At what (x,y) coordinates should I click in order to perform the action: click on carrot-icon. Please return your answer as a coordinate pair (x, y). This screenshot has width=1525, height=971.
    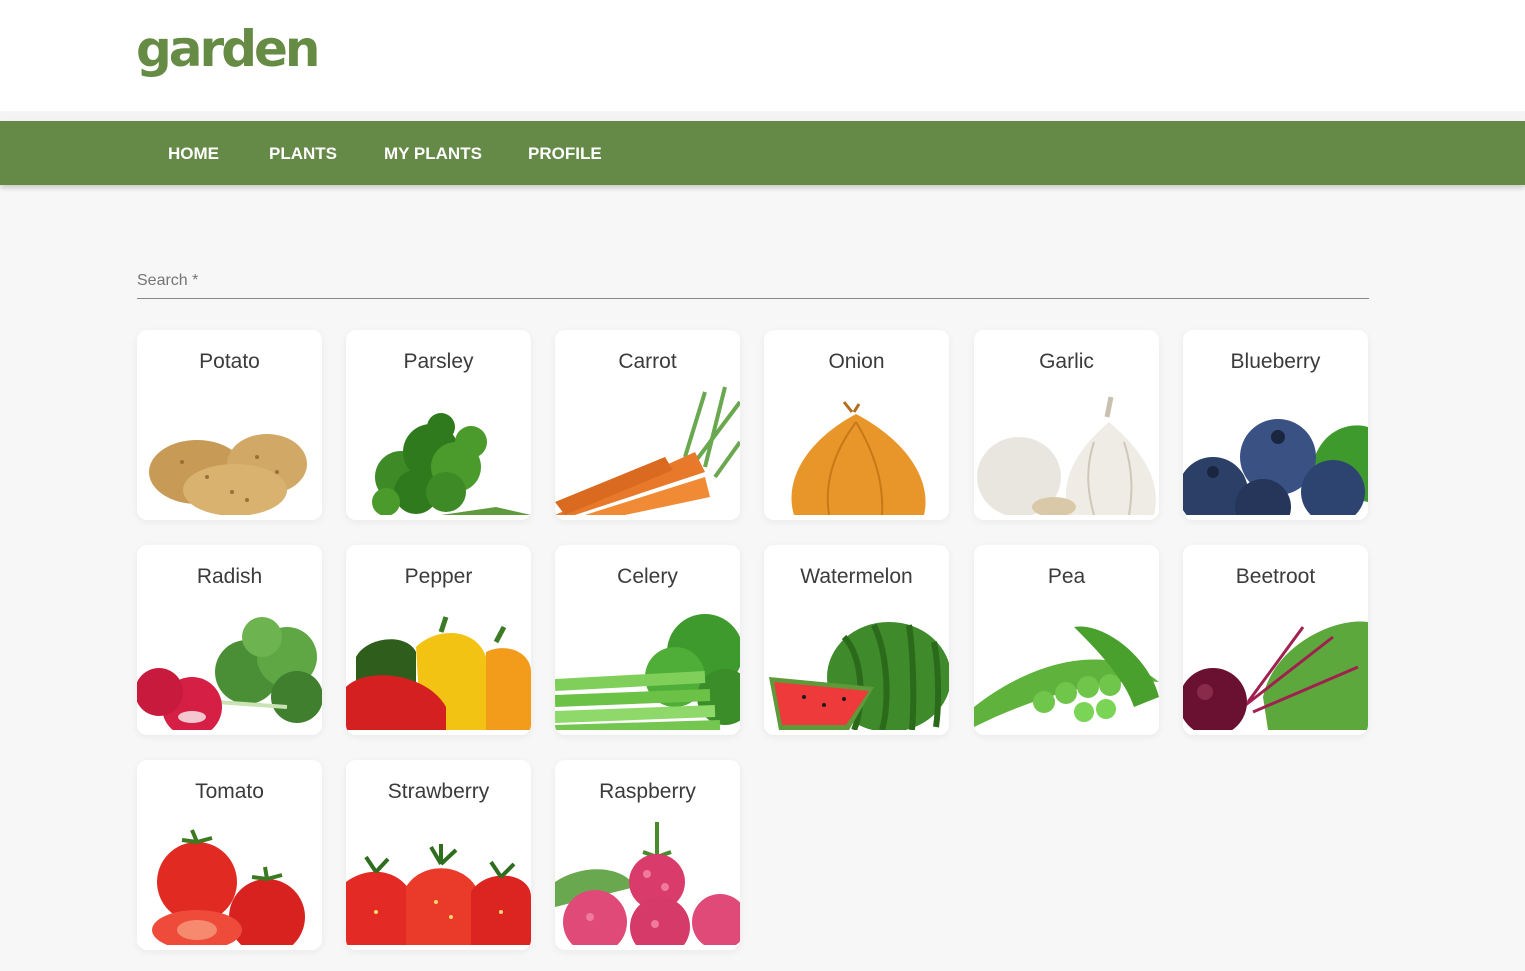
    Looking at the image, I should click on (647, 450).